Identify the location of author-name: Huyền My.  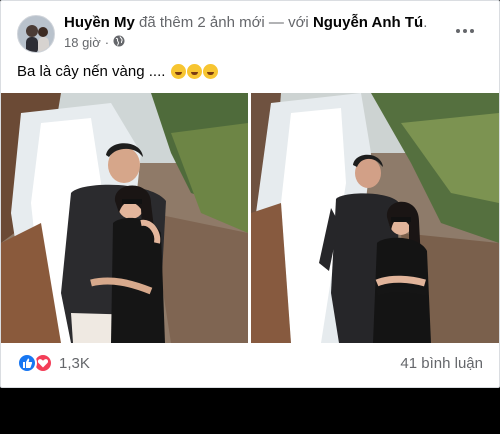
(99, 22).